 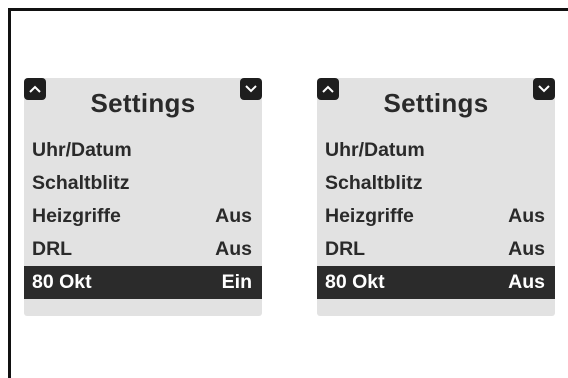 I want to click on menu-item-80-okt: 80 Okt Ein, so click(x=143, y=282).